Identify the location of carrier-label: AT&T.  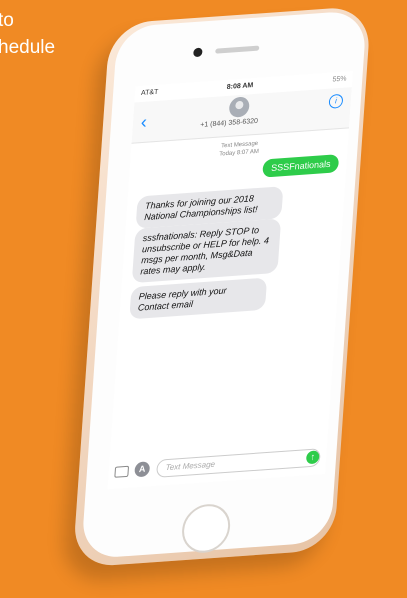
(149, 93).